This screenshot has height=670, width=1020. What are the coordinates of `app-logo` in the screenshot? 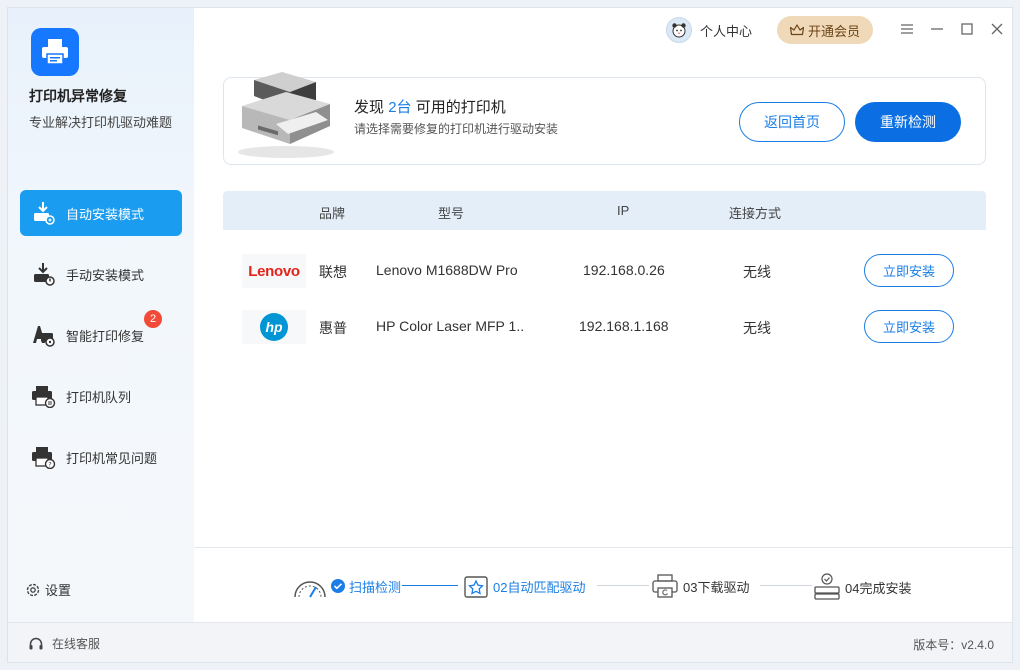 It's located at (55, 52).